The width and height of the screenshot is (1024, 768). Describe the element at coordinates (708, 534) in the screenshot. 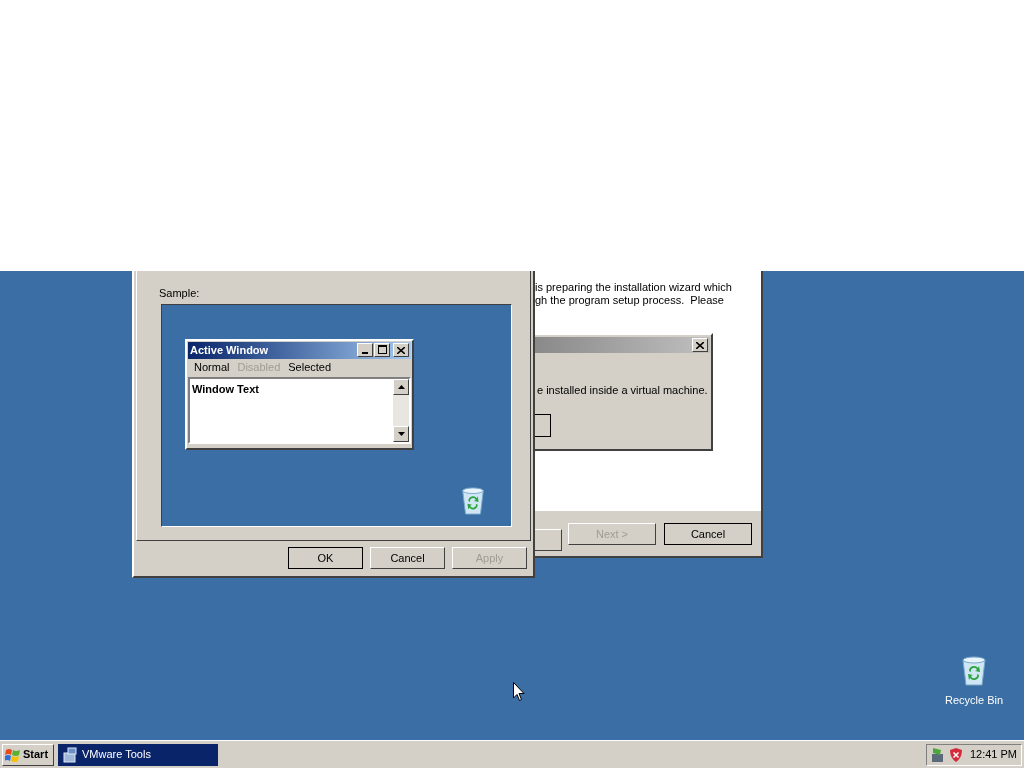

I see `wizard-button: Cancel` at that location.